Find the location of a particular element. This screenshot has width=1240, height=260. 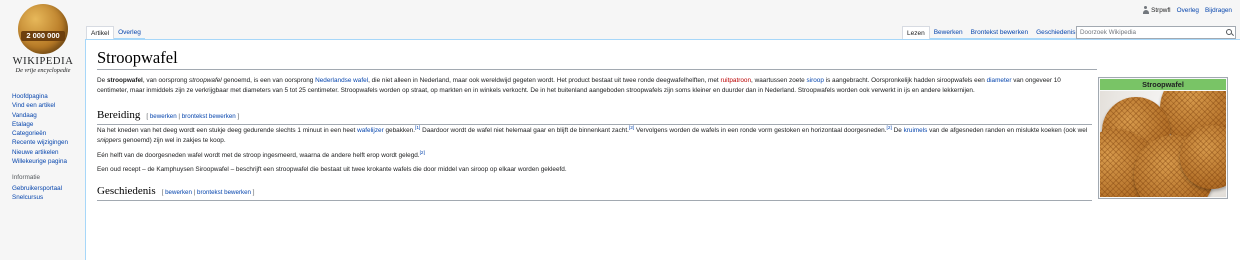

section-title: Bereiding is located at coordinates (119, 115).